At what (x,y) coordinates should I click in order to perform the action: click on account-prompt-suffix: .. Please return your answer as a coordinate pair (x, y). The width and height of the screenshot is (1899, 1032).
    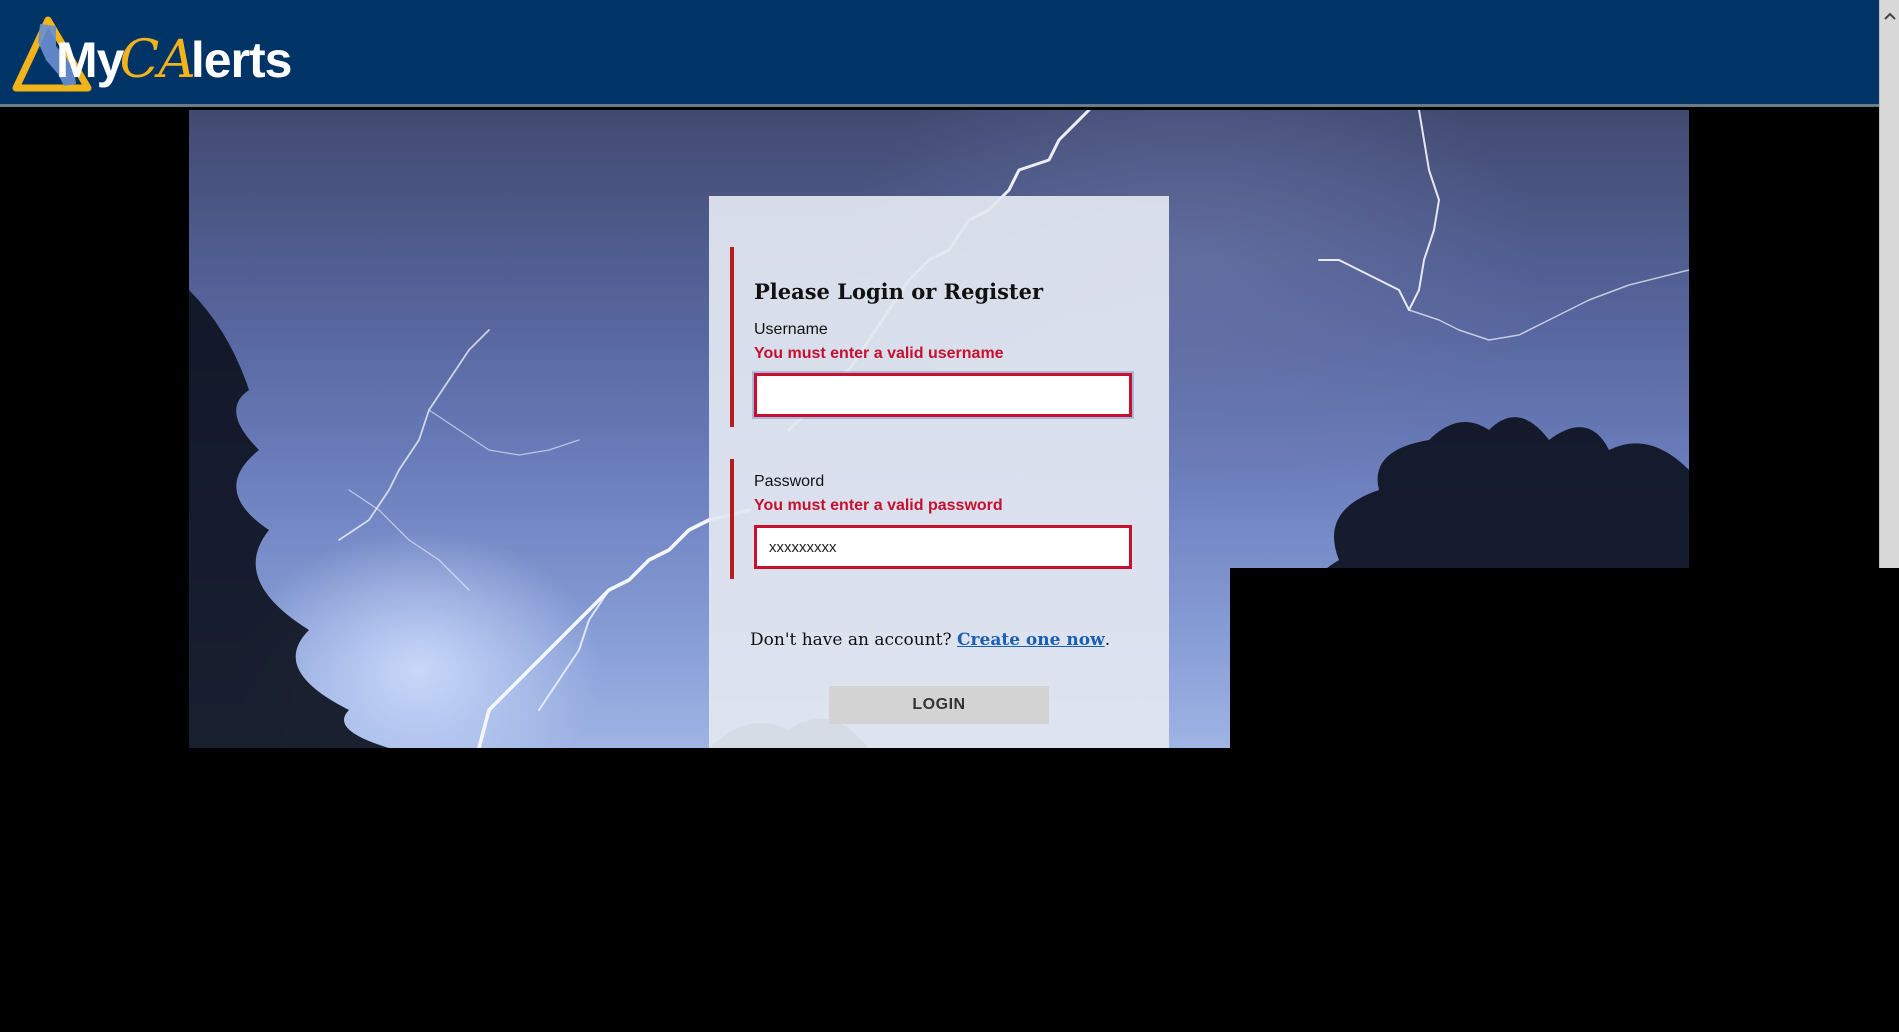
    Looking at the image, I should click on (1107, 640).